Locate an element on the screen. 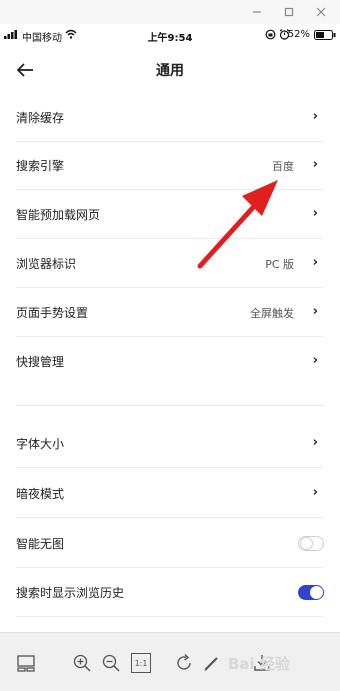 This screenshot has height=691, width=340. setting-label: 页面手势设置 is located at coordinates (52, 313).